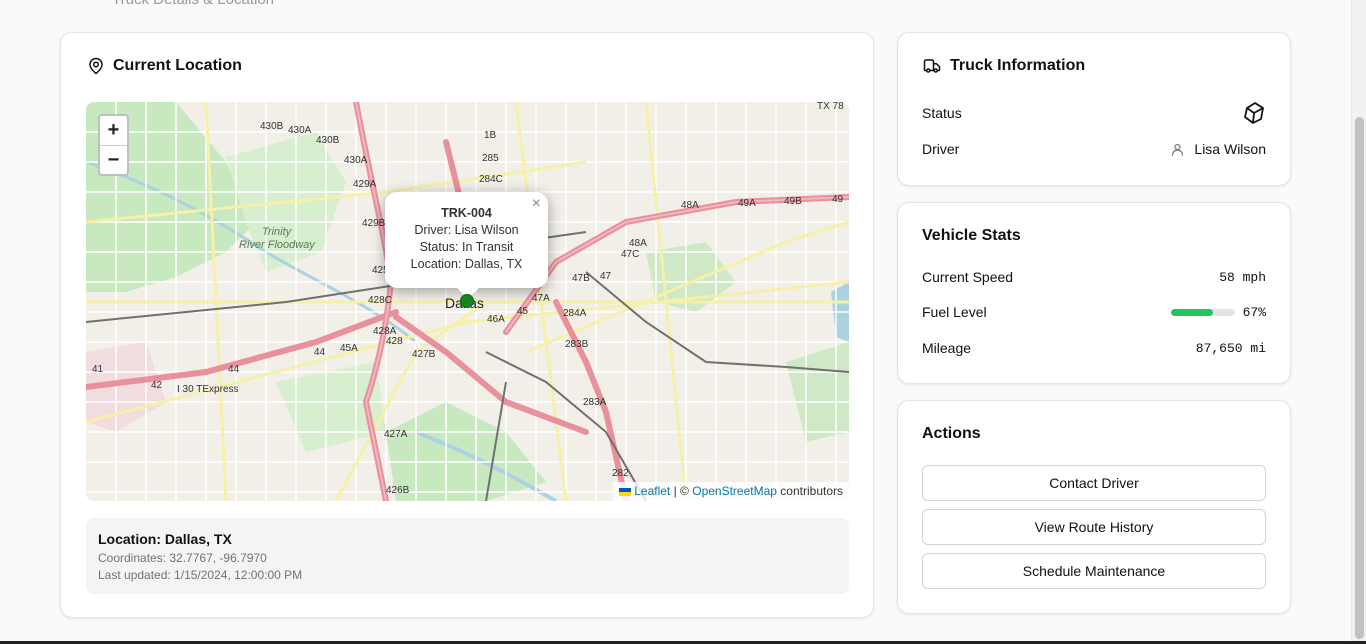  Describe the element at coordinates (1094, 527) in the screenshot. I see `view-route-history-button: View Route History` at that location.